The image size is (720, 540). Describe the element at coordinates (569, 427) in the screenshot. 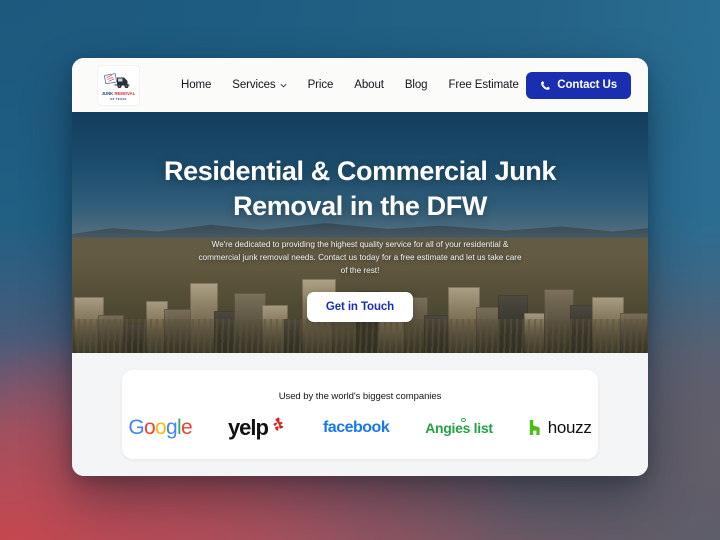

I see `houzz-wordmark: houzz` at that location.